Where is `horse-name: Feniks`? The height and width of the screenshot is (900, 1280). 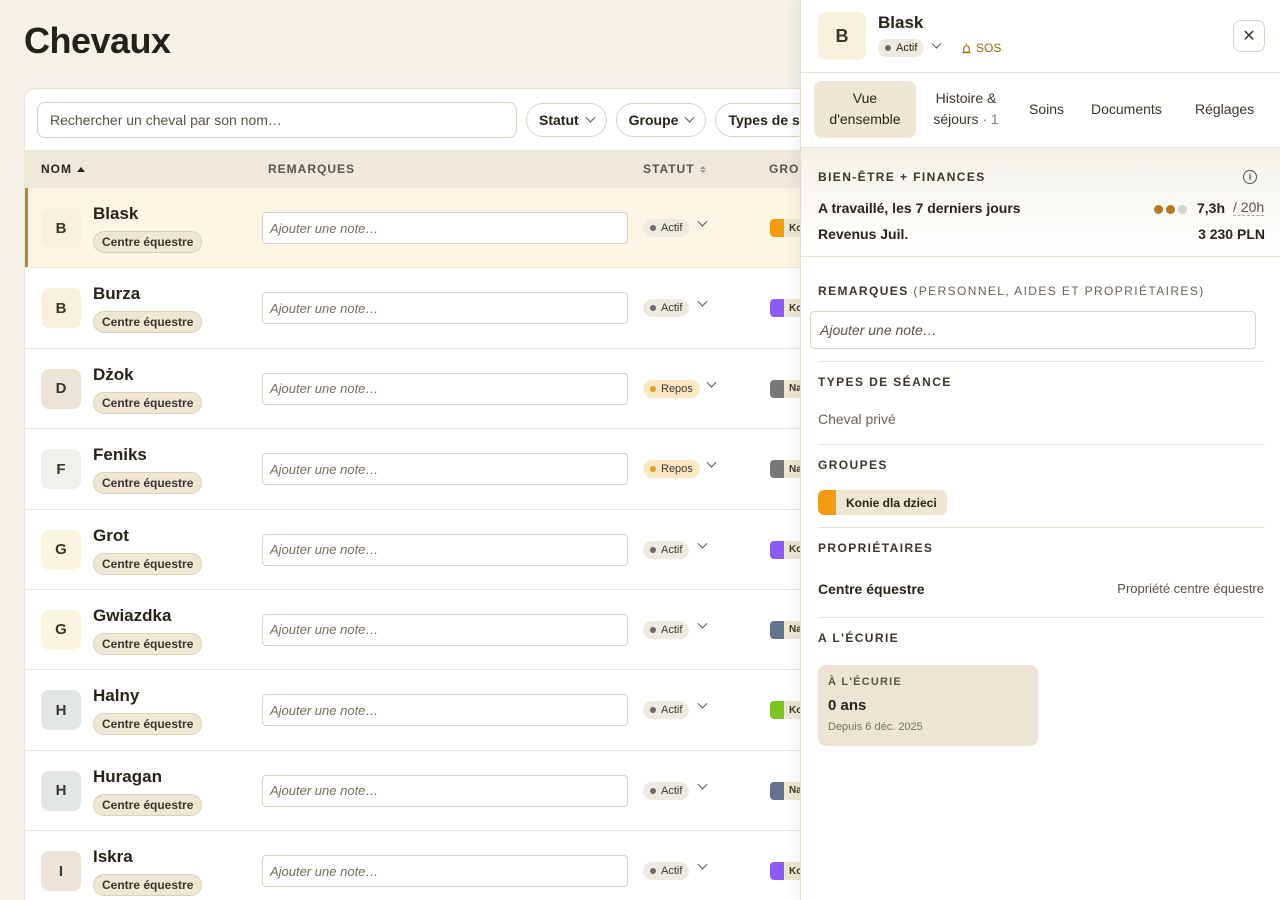
horse-name: Feniks is located at coordinates (120, 455).